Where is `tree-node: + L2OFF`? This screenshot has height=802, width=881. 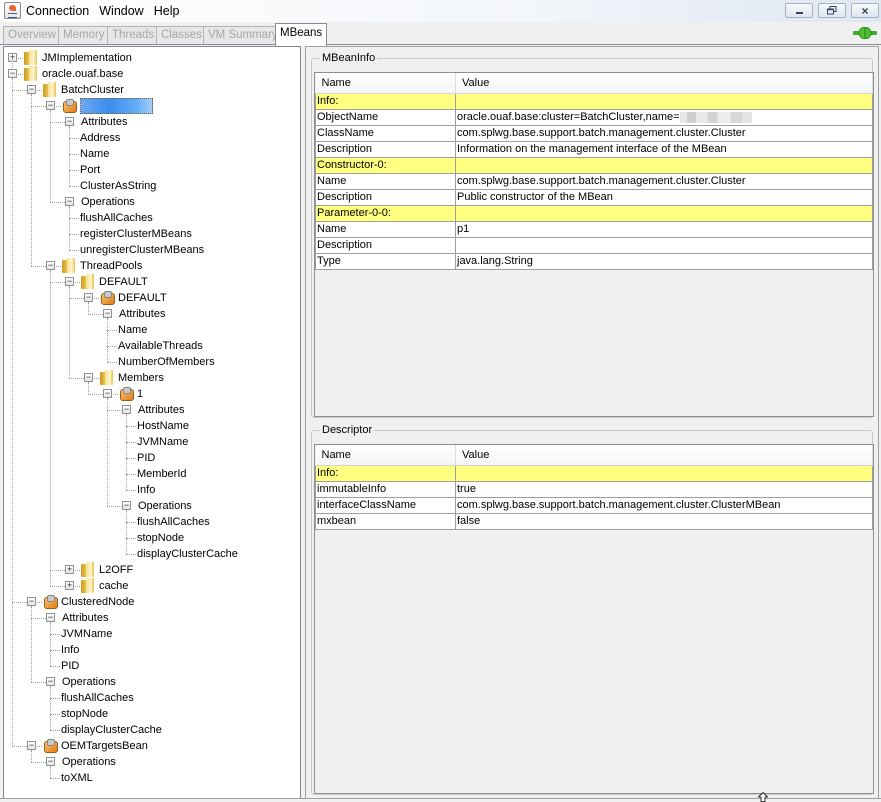 tree-node: + L2OFF is located at coordinates (152, 570).